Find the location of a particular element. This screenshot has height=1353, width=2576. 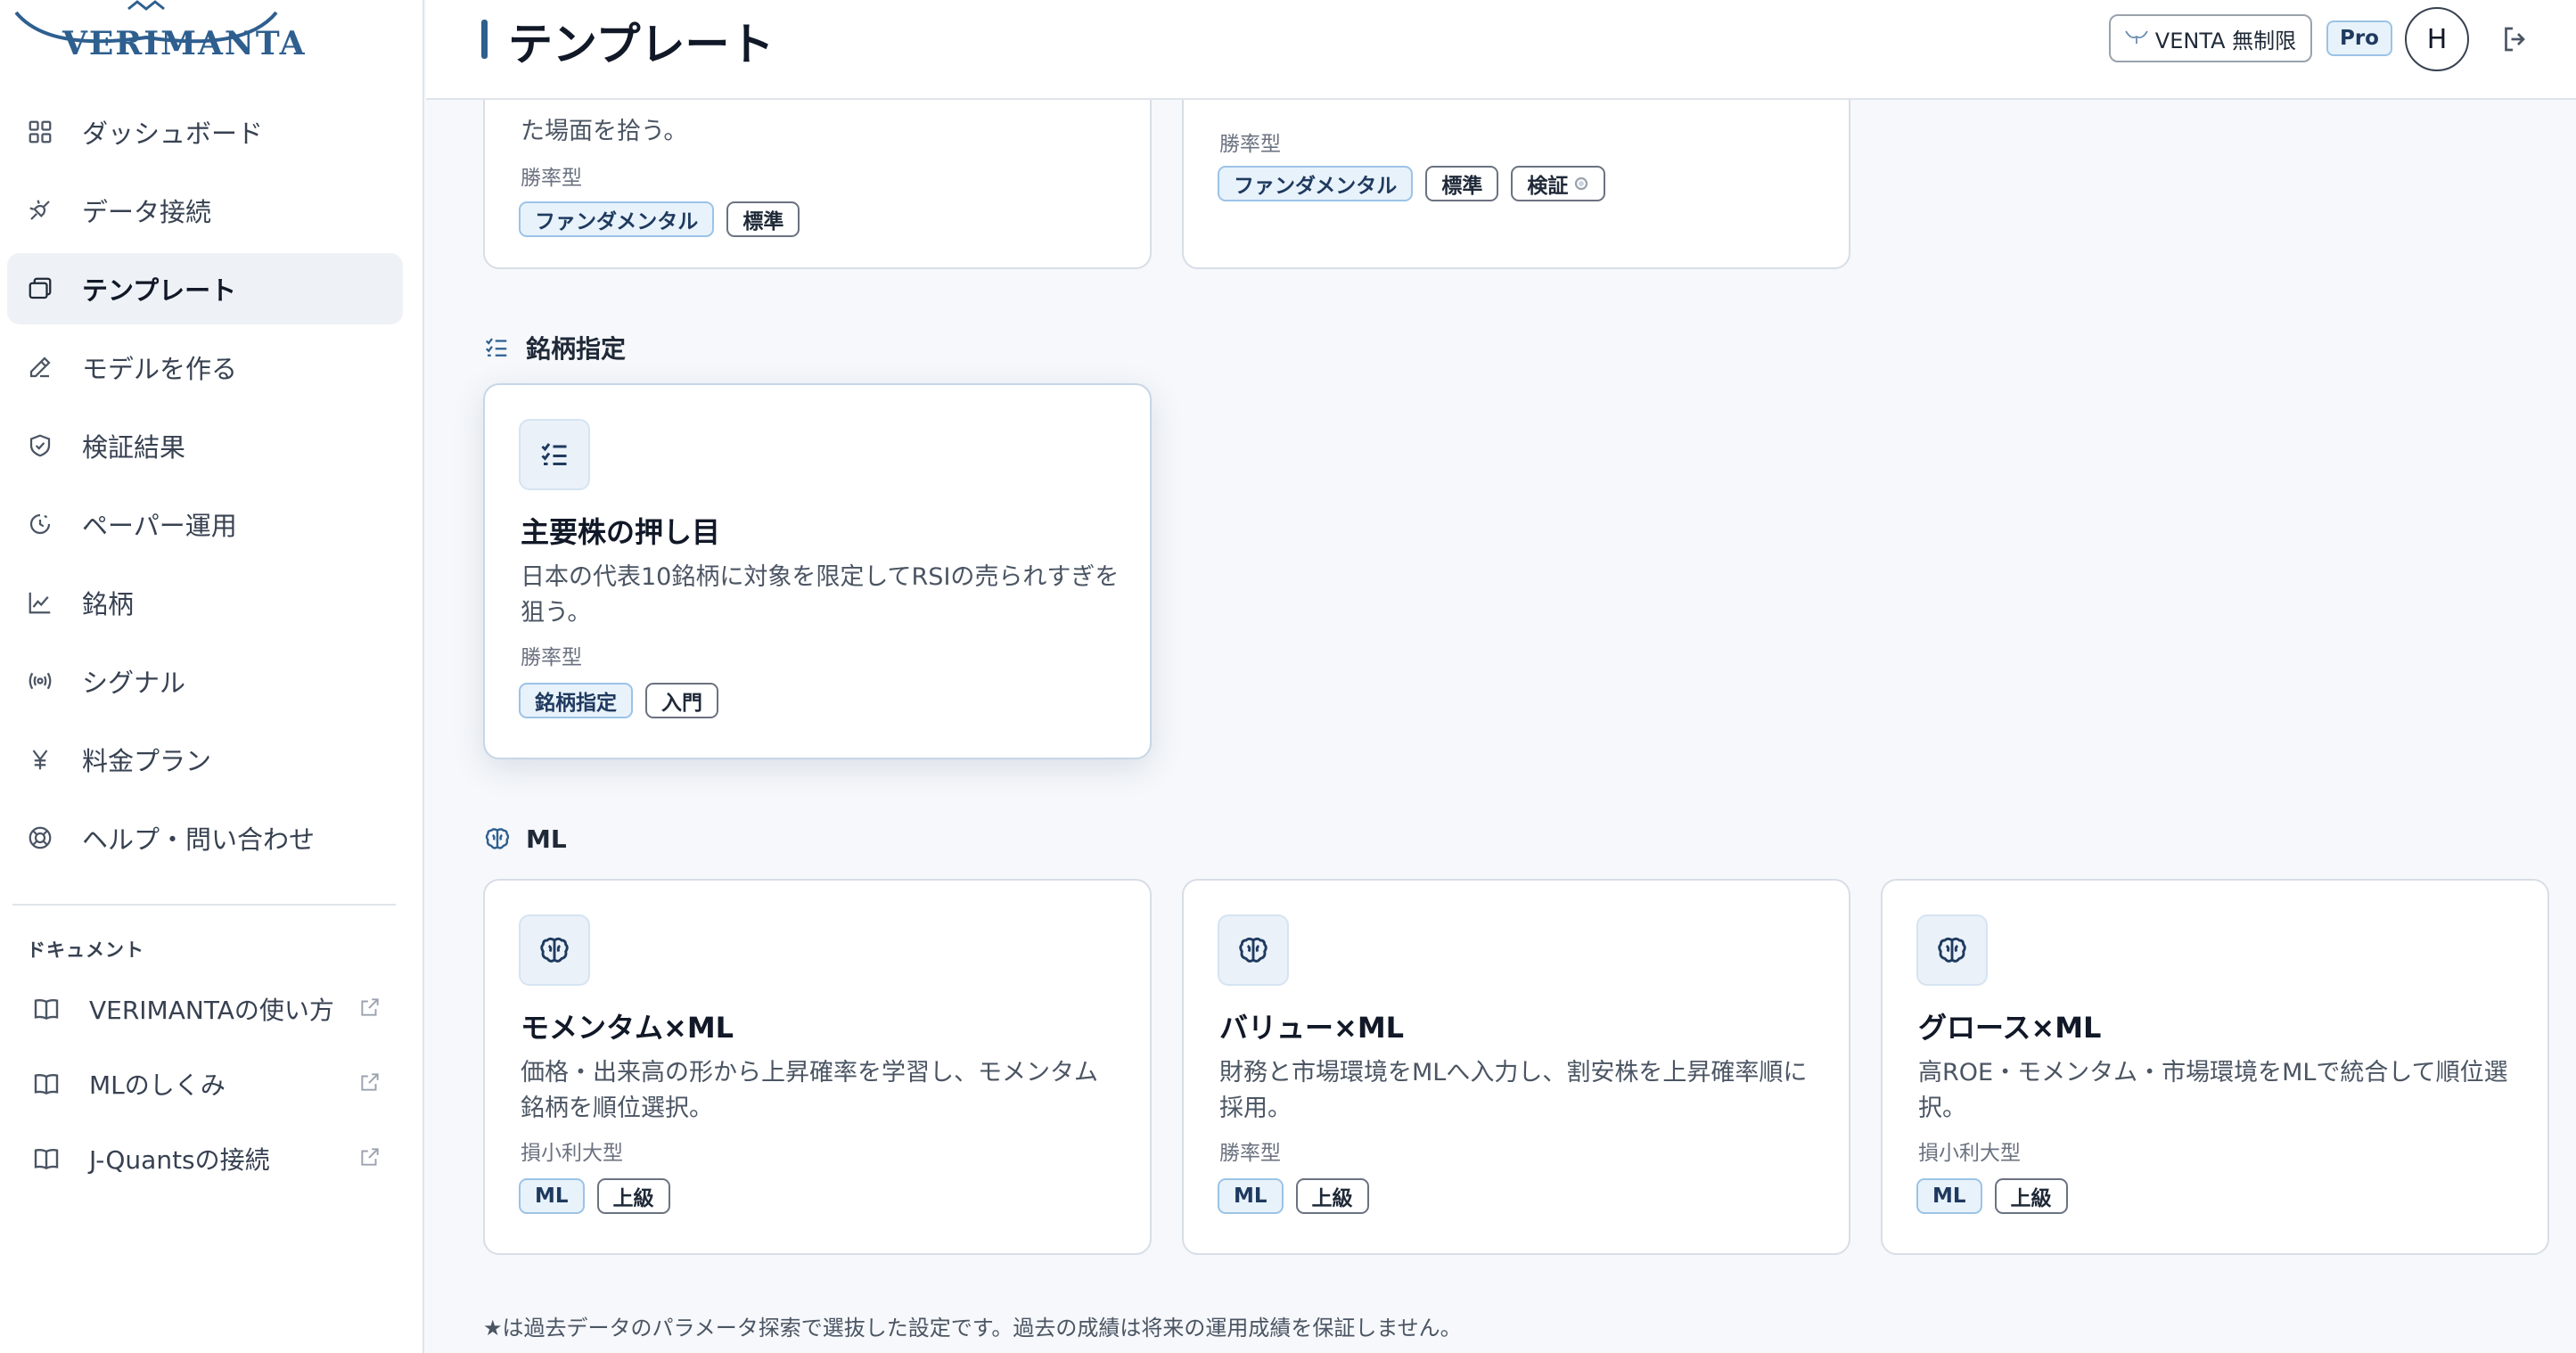

doc-link-usage: VERIMANTAの使い方 is located at coordinates (205, 1009).